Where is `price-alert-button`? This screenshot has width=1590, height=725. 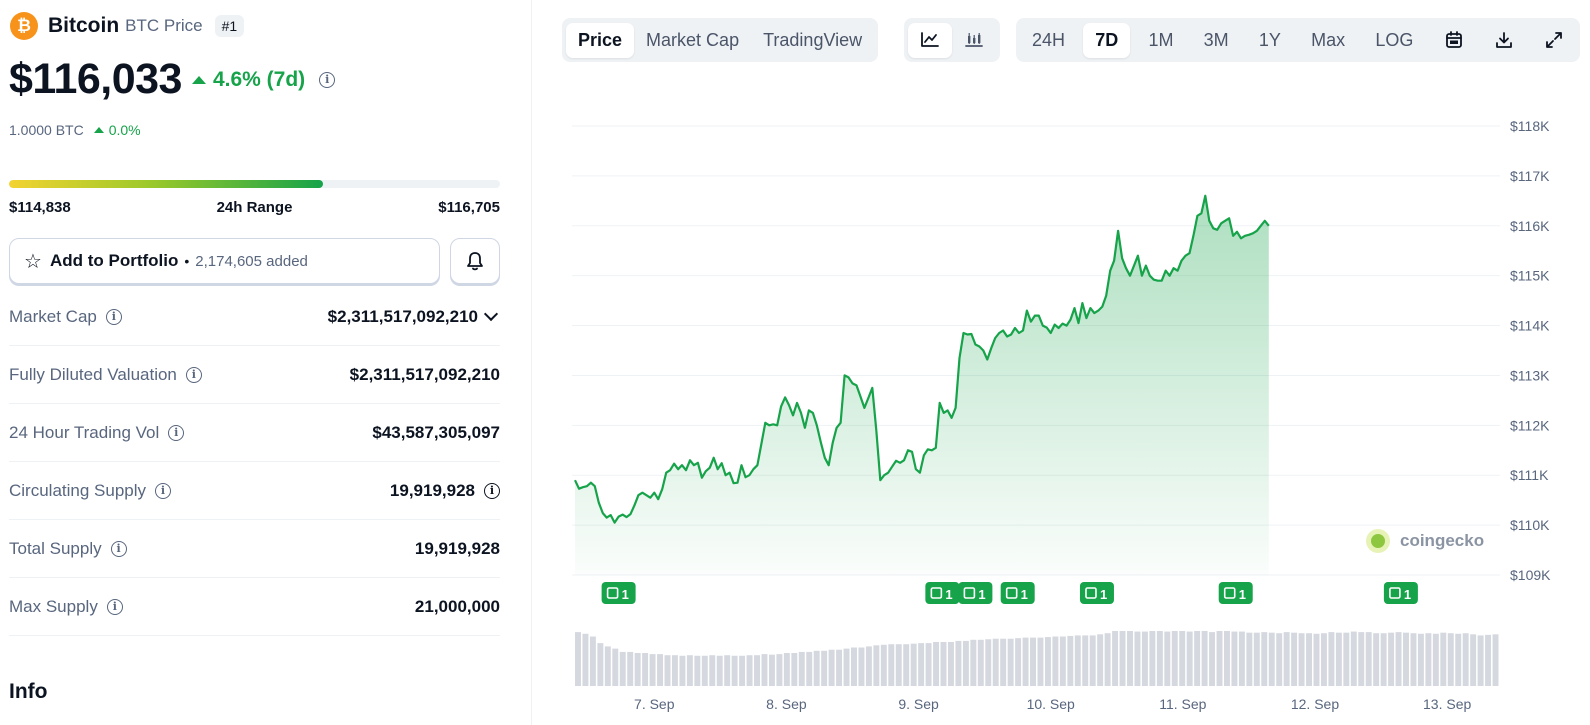
price-alert-button is located at coordinates (475, 261).